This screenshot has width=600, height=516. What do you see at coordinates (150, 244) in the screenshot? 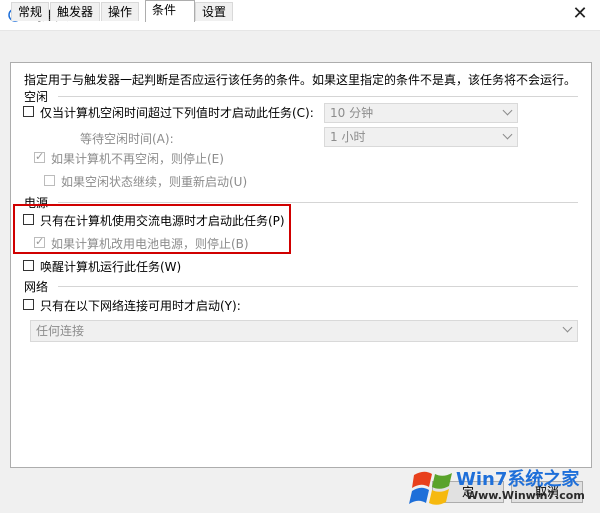
I see `stop-on-battery-label: 如果计算机改用电池电源，则停止(B)` at bounding box center [150, 244].